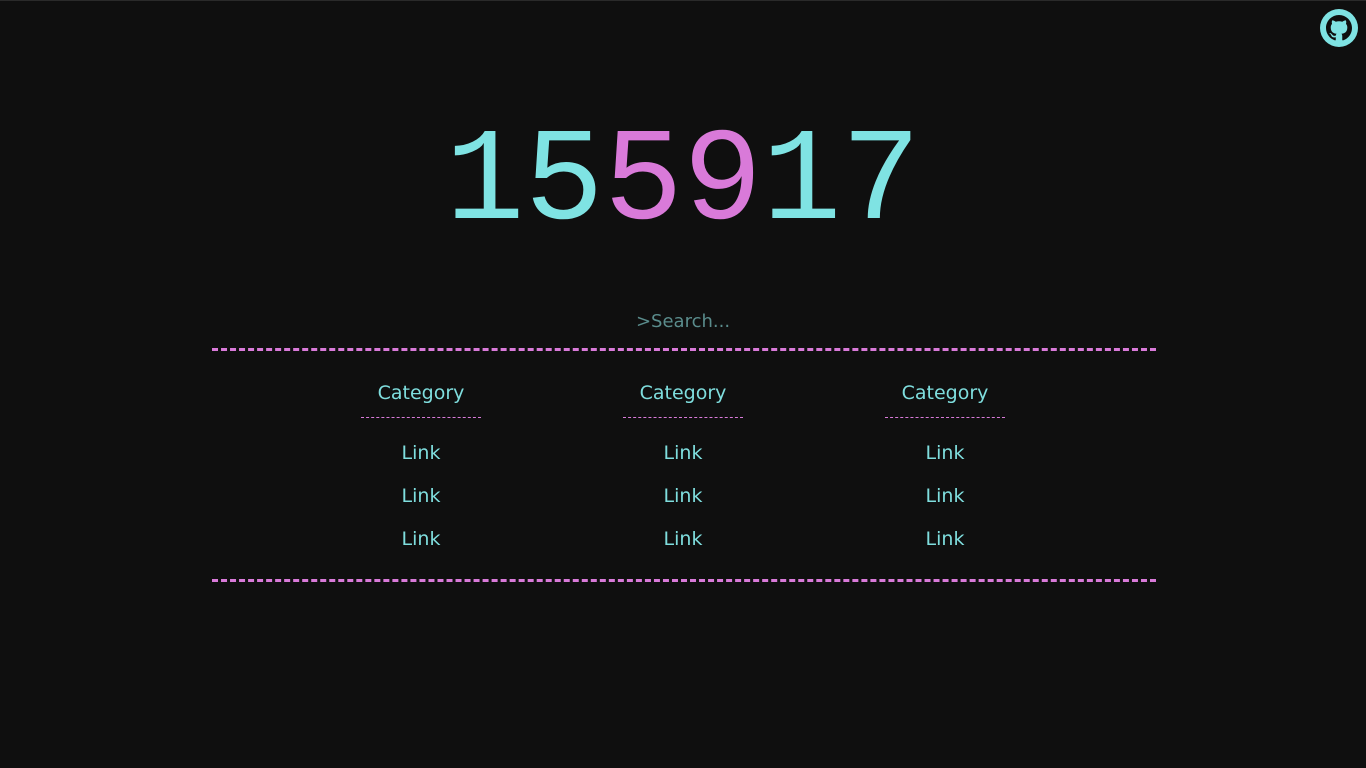  Describe the element at coordinates (684, 349) in the screenshot. I see `divider-top` at that location.